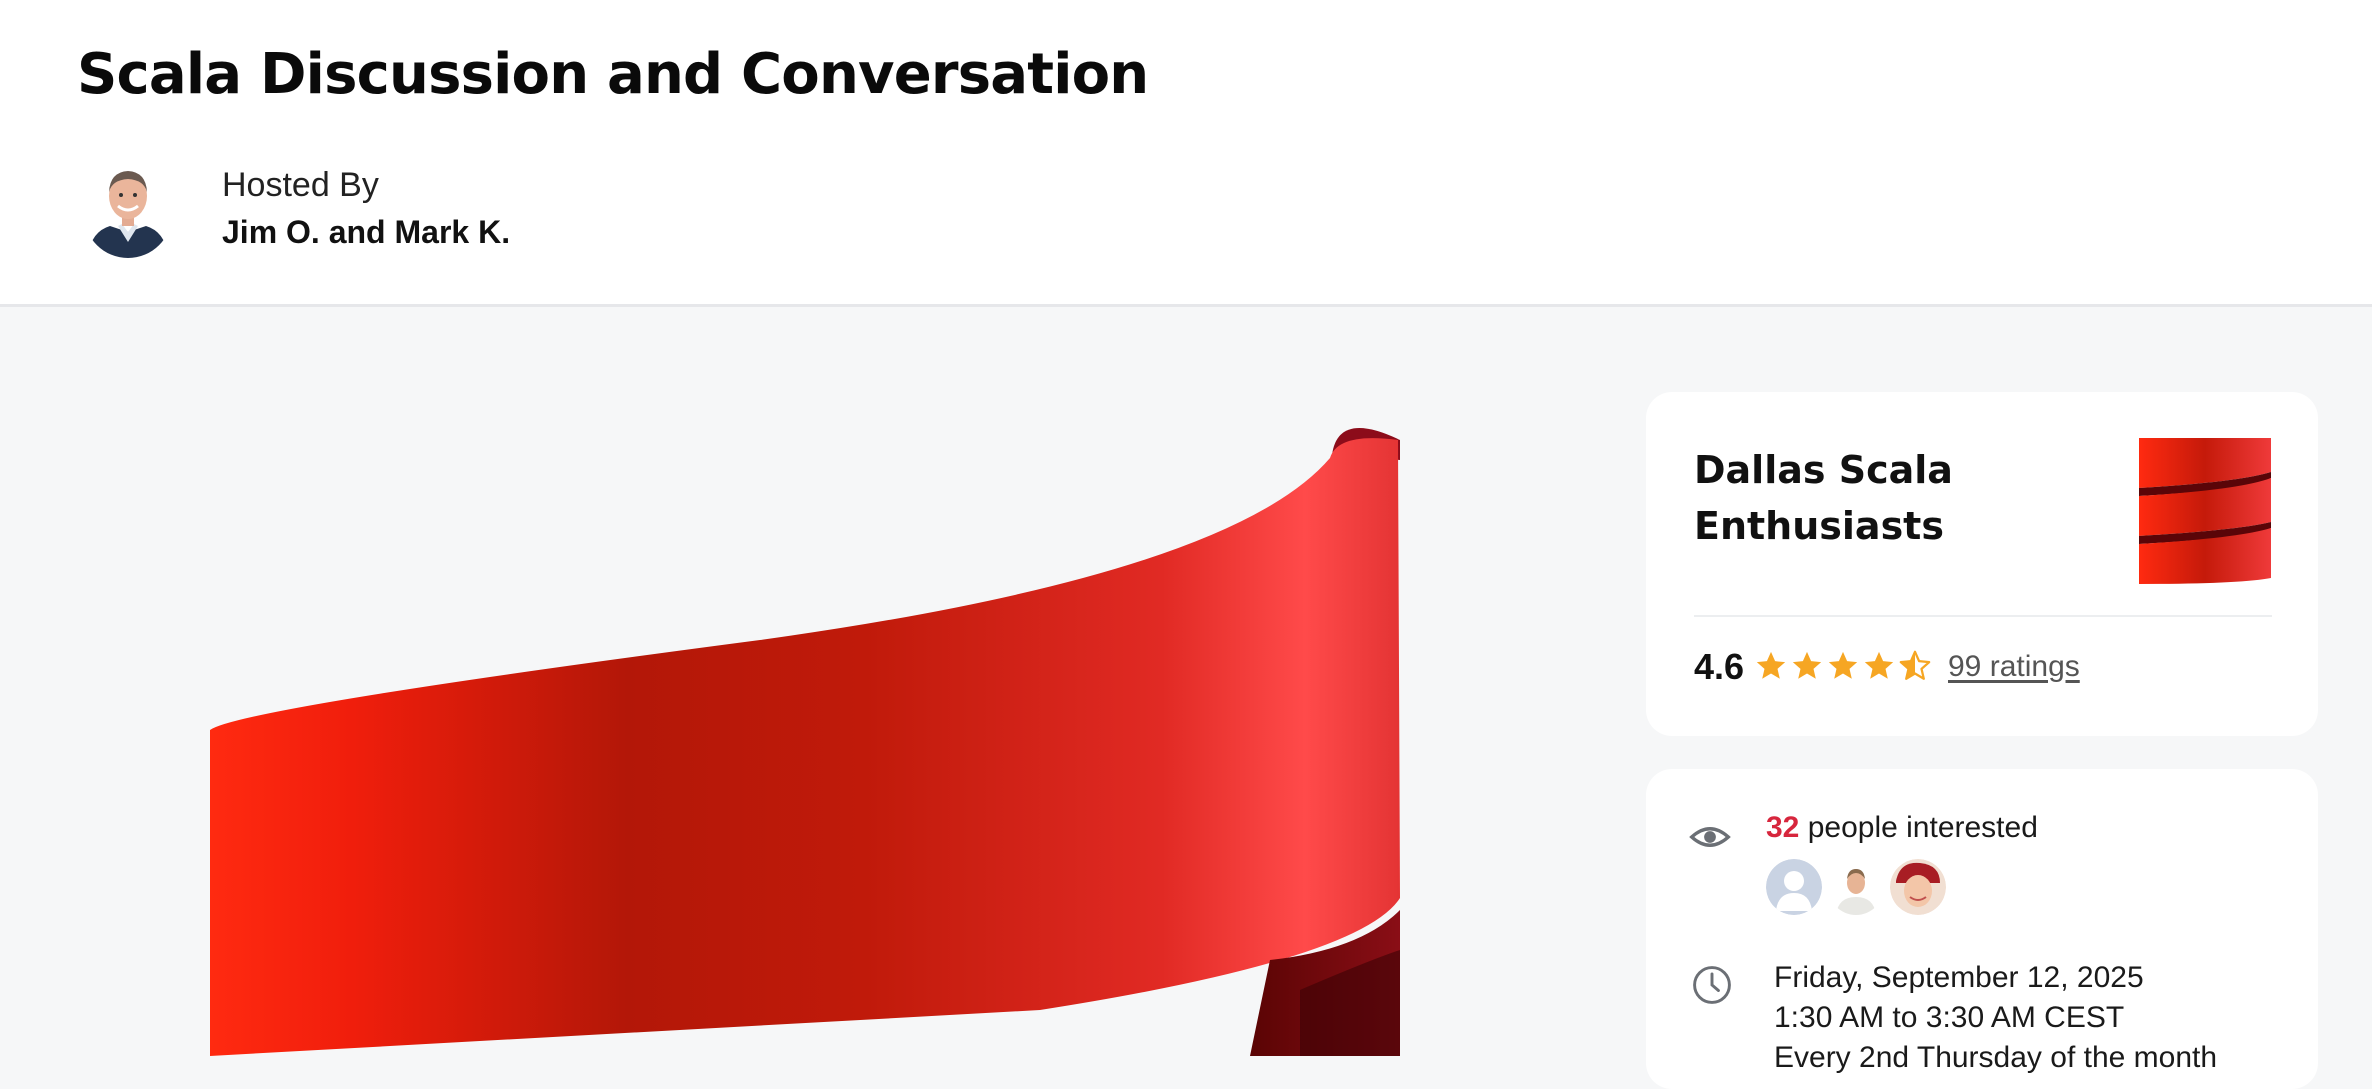 The image size is (2372, 1089). Describe the element at coordinates (1949, 1017) in the screenshot. I see `event-time: 1:30 AM to 3:30 AM CEST` at that location.